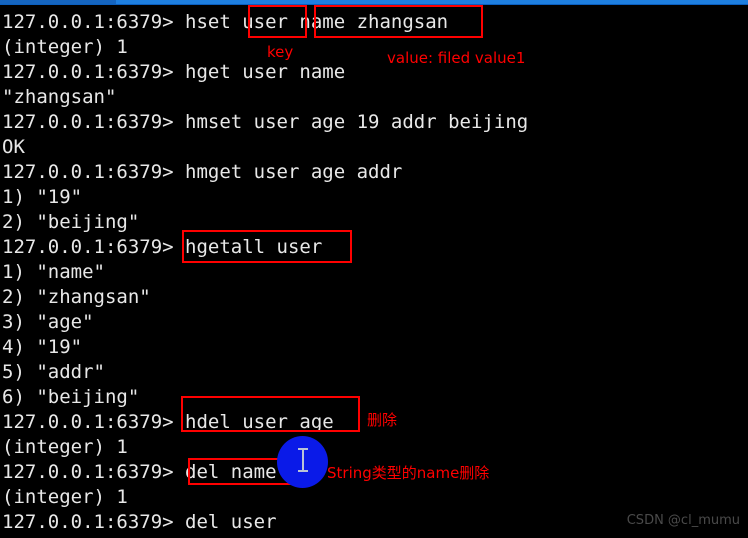 The width and height of the screenshot is (748, 538). What do you see at coordinates (280, 52) in the screenshot?
I see `key-label: key` at bounding box center [280, 52].